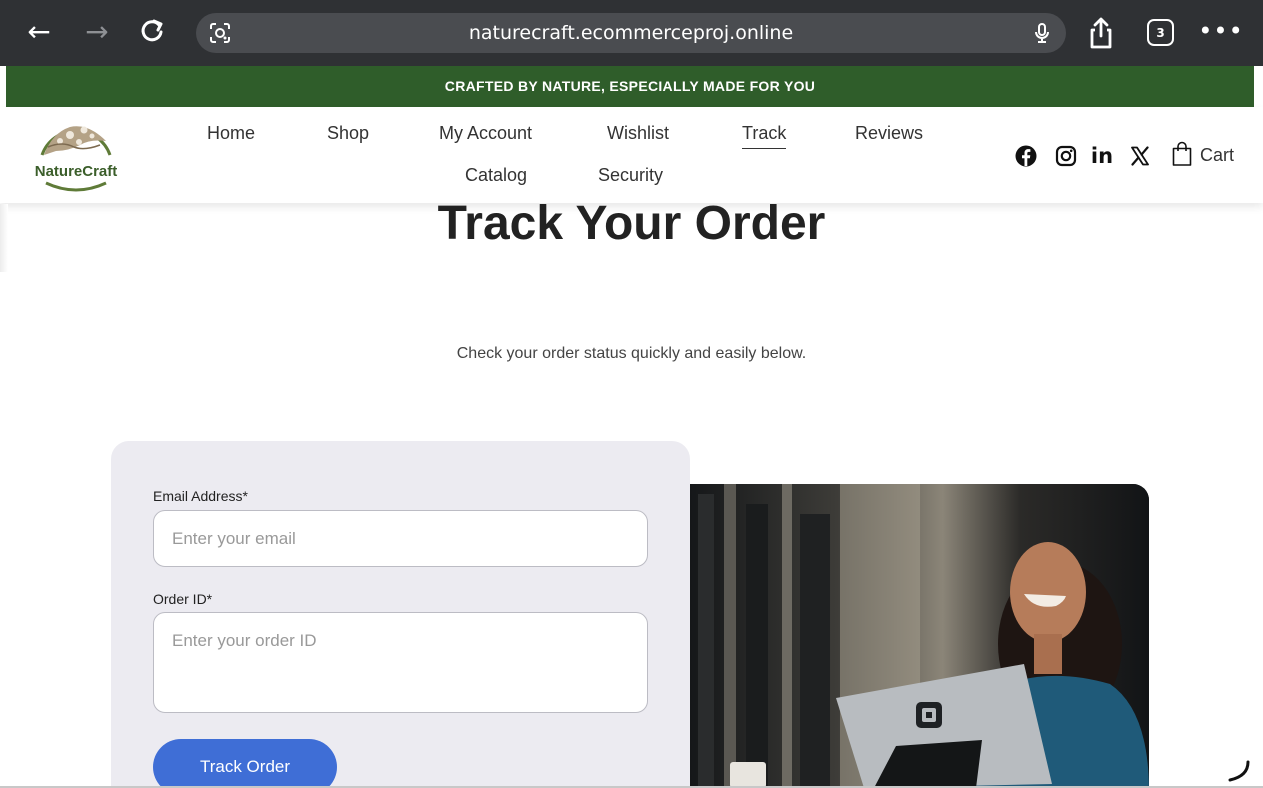  I want to click on loading-spinner-icon, so click(1239, 771).